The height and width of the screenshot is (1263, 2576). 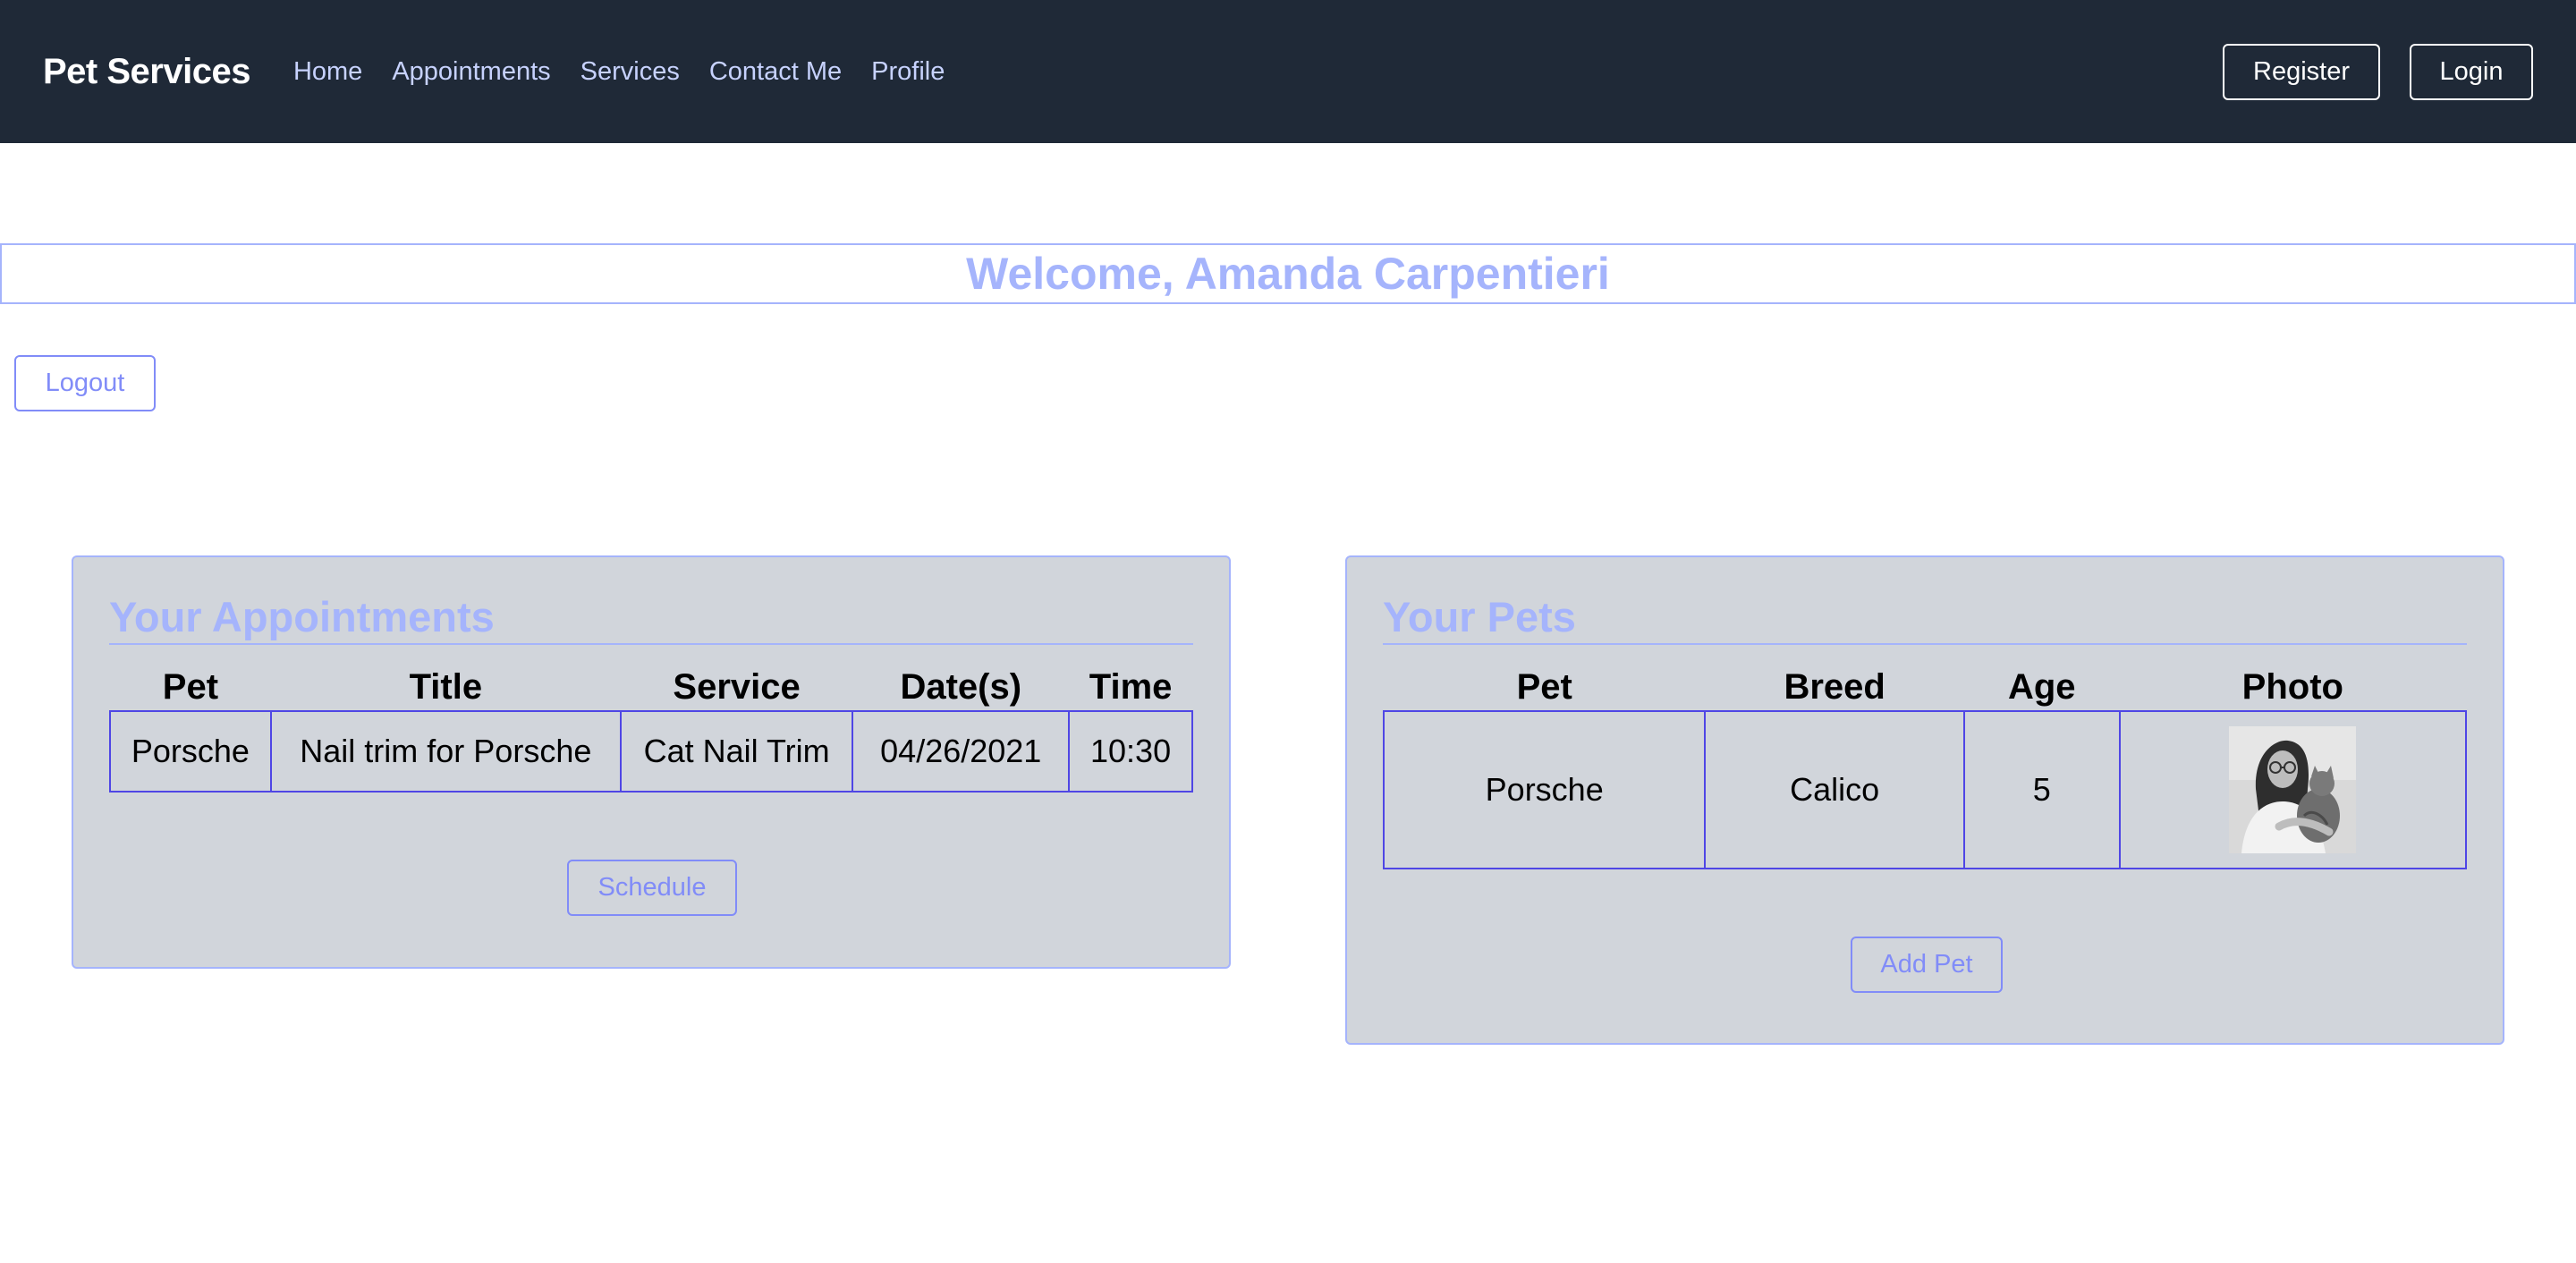 I want to click on pets-table: Pet Breed Age Photo Porsche Calico 5, so click(x=1925, y=767).